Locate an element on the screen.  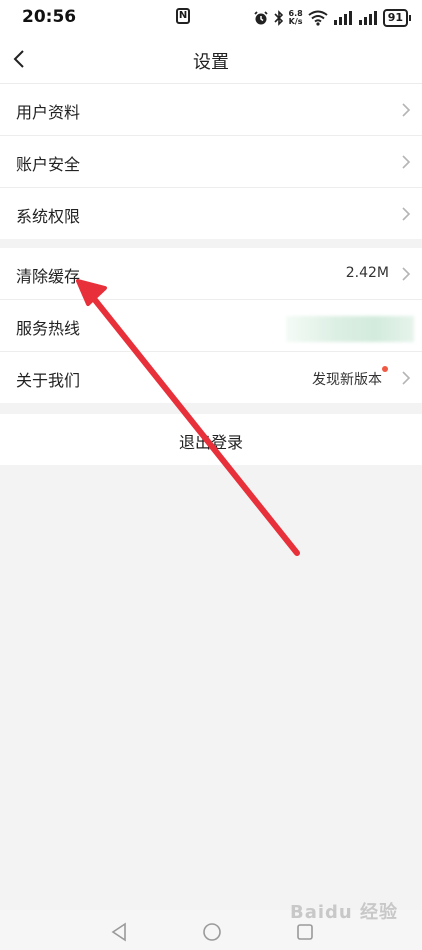
status-bar: 20:56 N 6.8 K/s 91 is located at coordinates (211, 18).